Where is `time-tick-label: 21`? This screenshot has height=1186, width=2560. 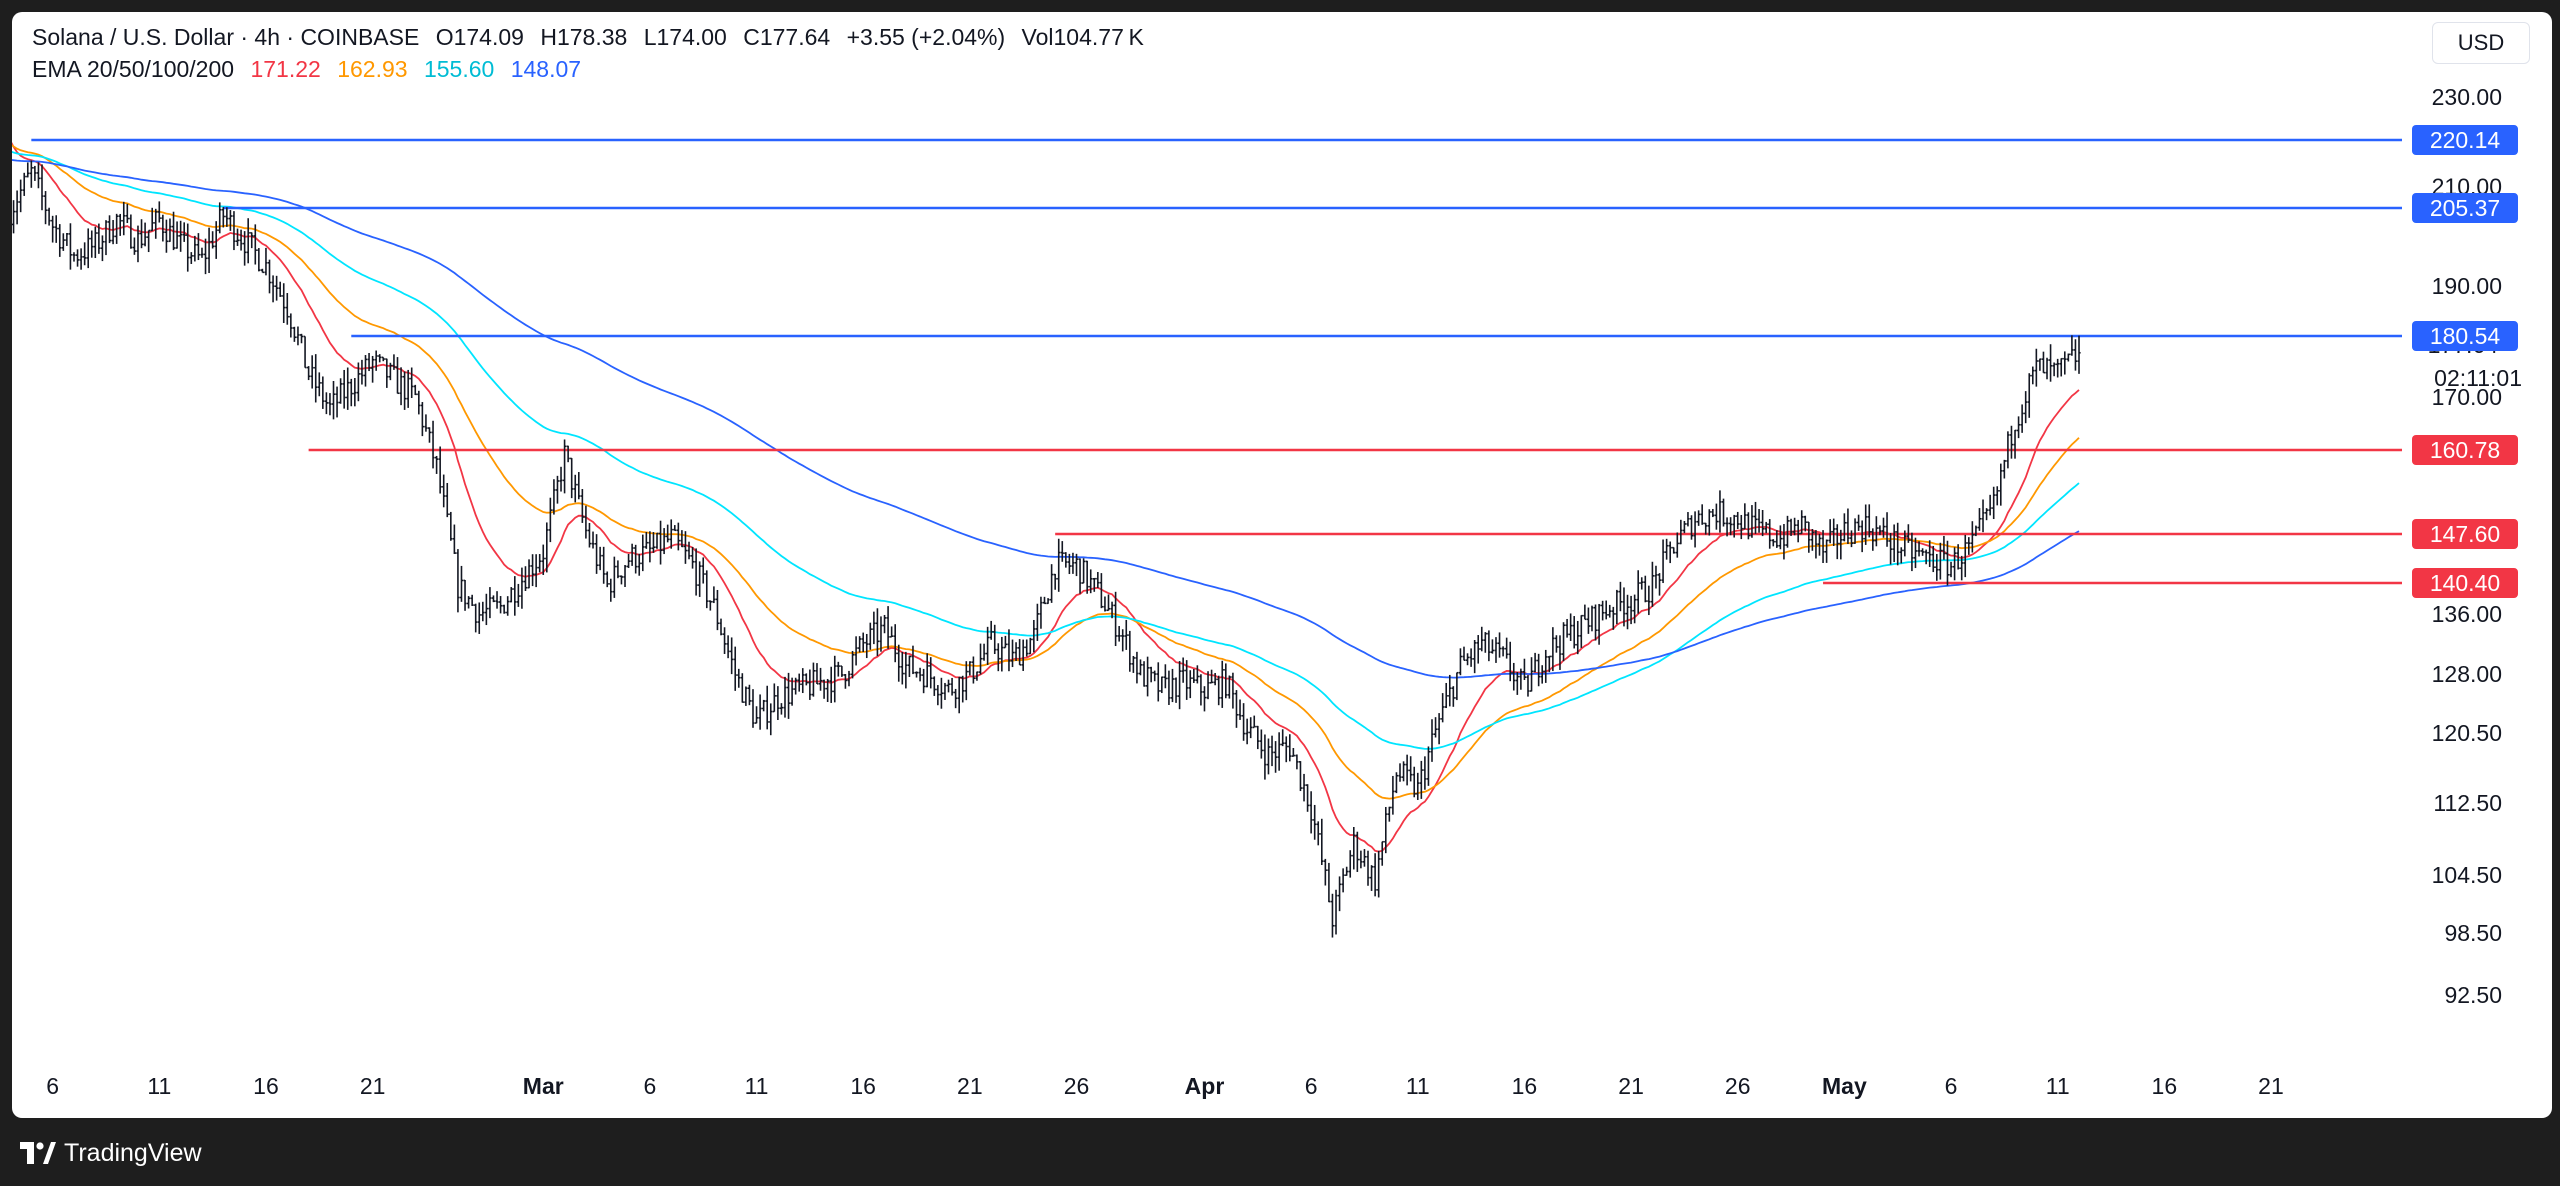 time-tick-label: 21 is located at coordinates (373, 1086).